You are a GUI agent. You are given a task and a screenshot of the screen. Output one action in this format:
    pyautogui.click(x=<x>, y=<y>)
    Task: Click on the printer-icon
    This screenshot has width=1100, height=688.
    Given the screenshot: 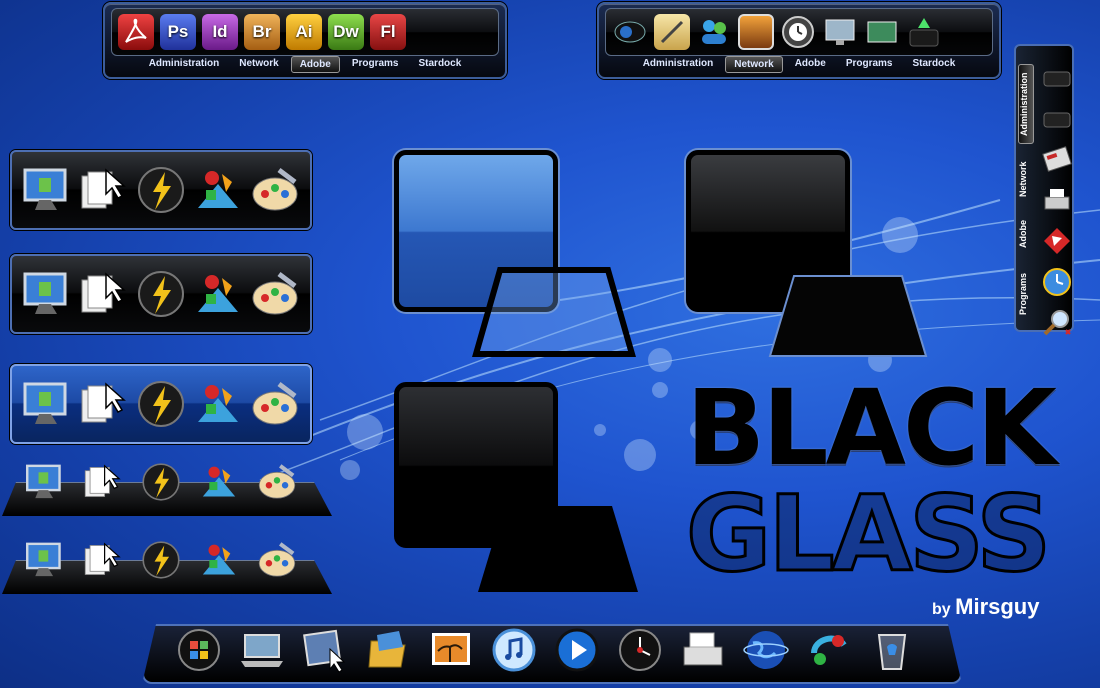 What is the action you would take?
    pyautogui.click(x=1057, y=200)
    